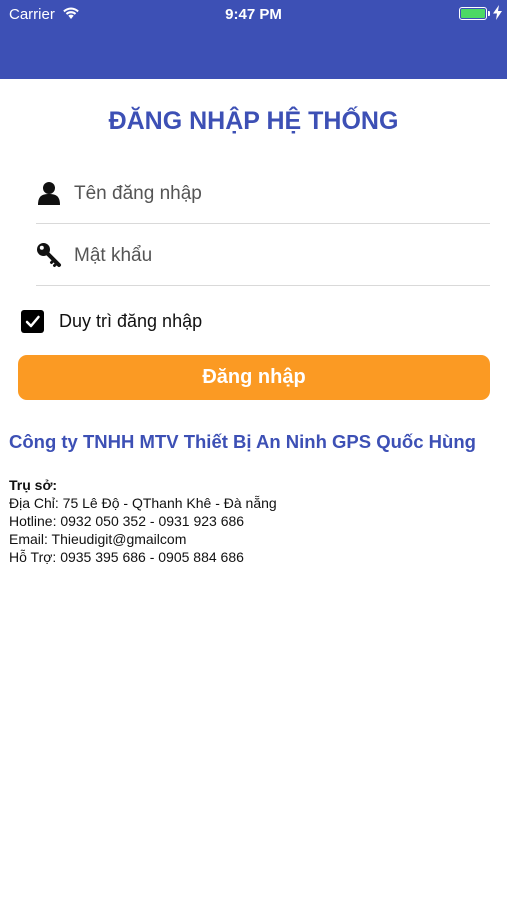 This screenshot has width=507, height=900. I want to click on page-title: ĐĂNG NHẬP HỆ THỐNG, so click(253, 121).